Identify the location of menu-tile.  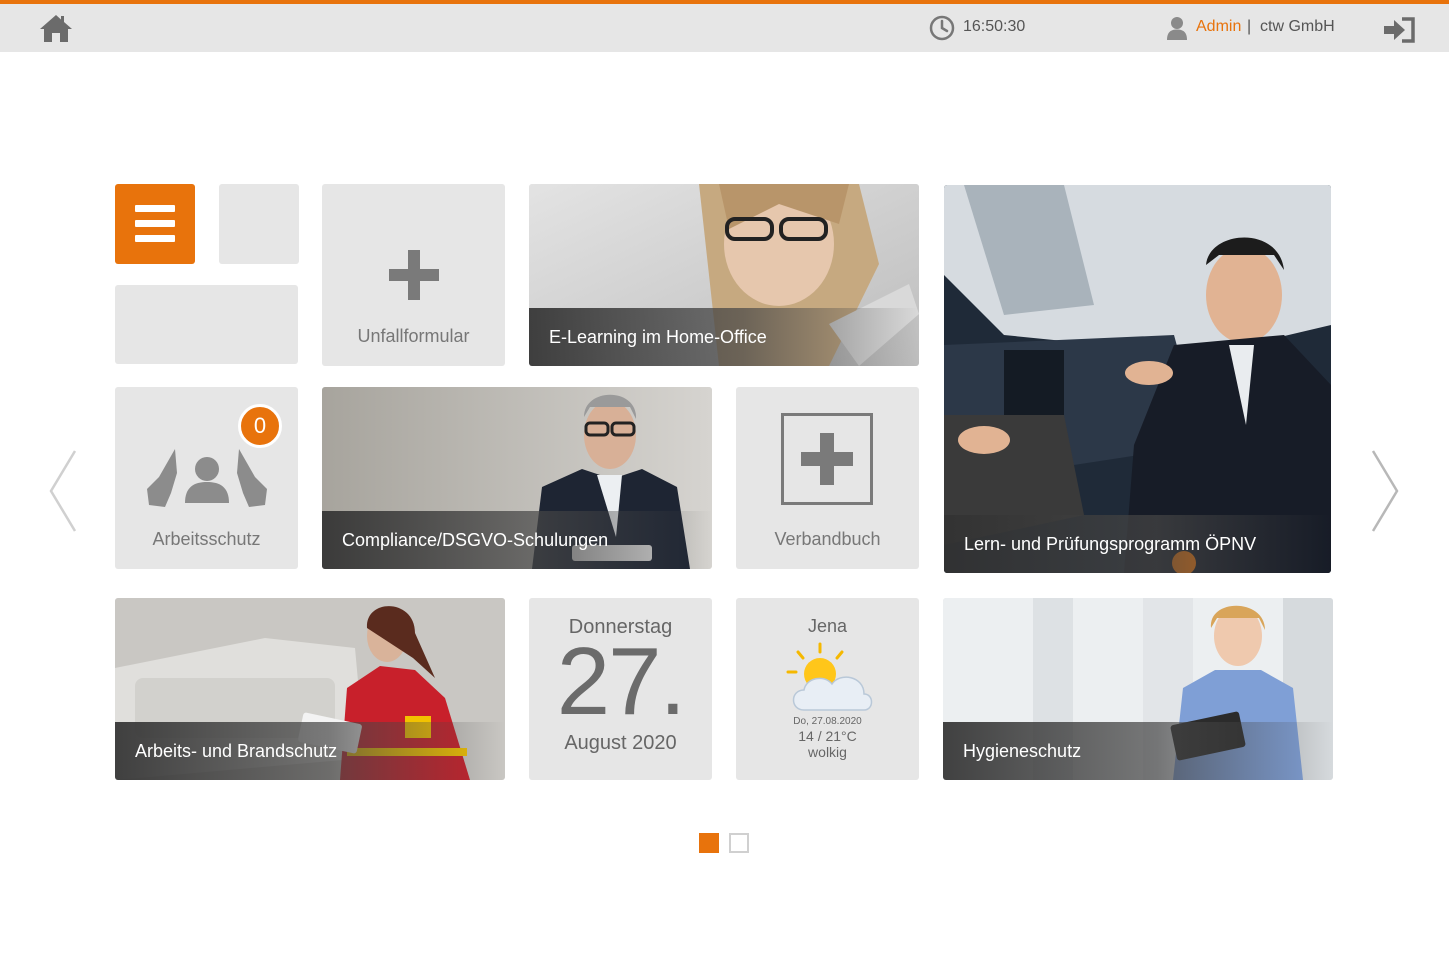
(155, 224).